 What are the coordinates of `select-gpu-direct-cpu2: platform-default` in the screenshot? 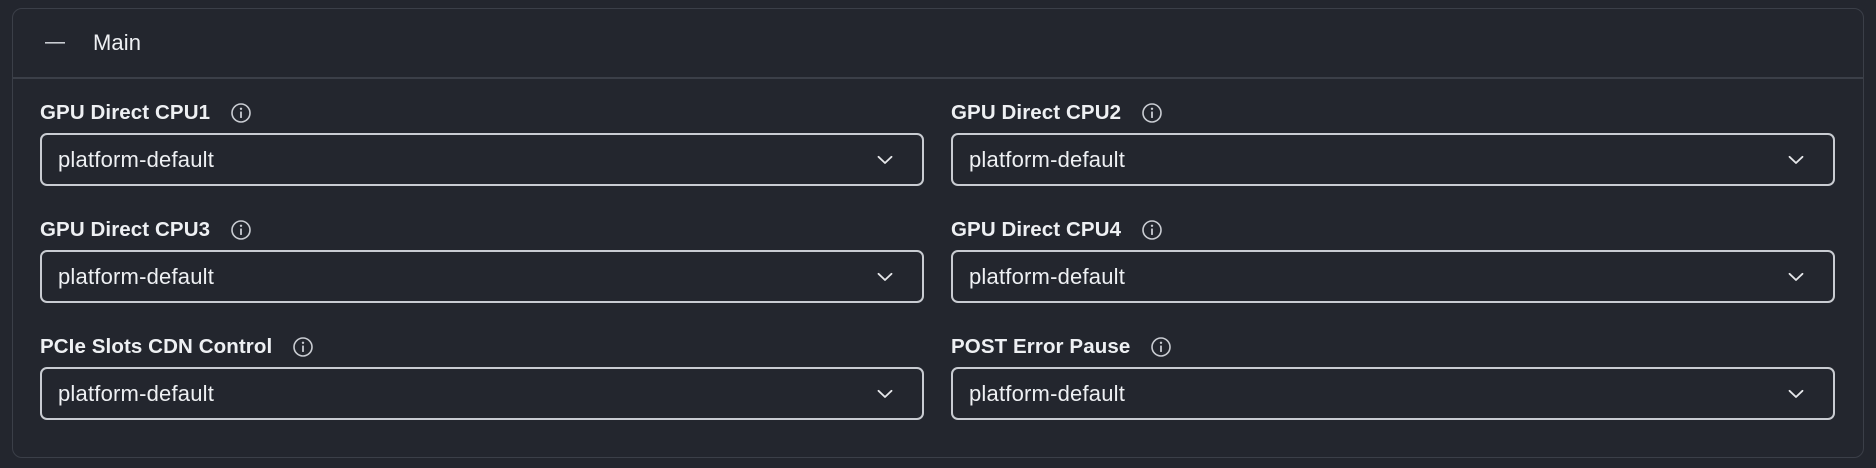 It's located at (1393, 159).